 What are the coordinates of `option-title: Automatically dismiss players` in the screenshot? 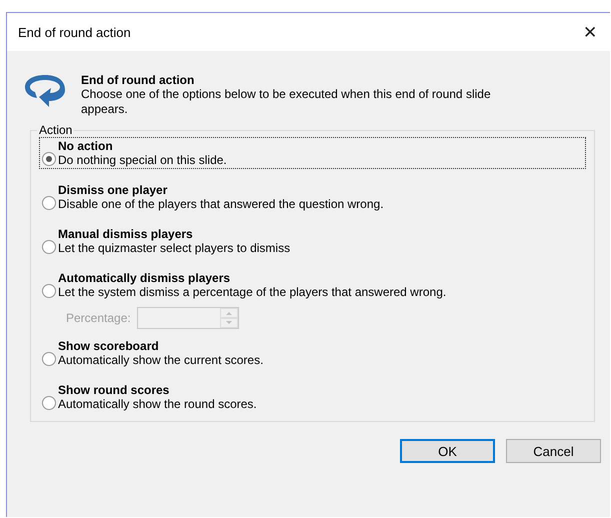 It's located at (145, 278).